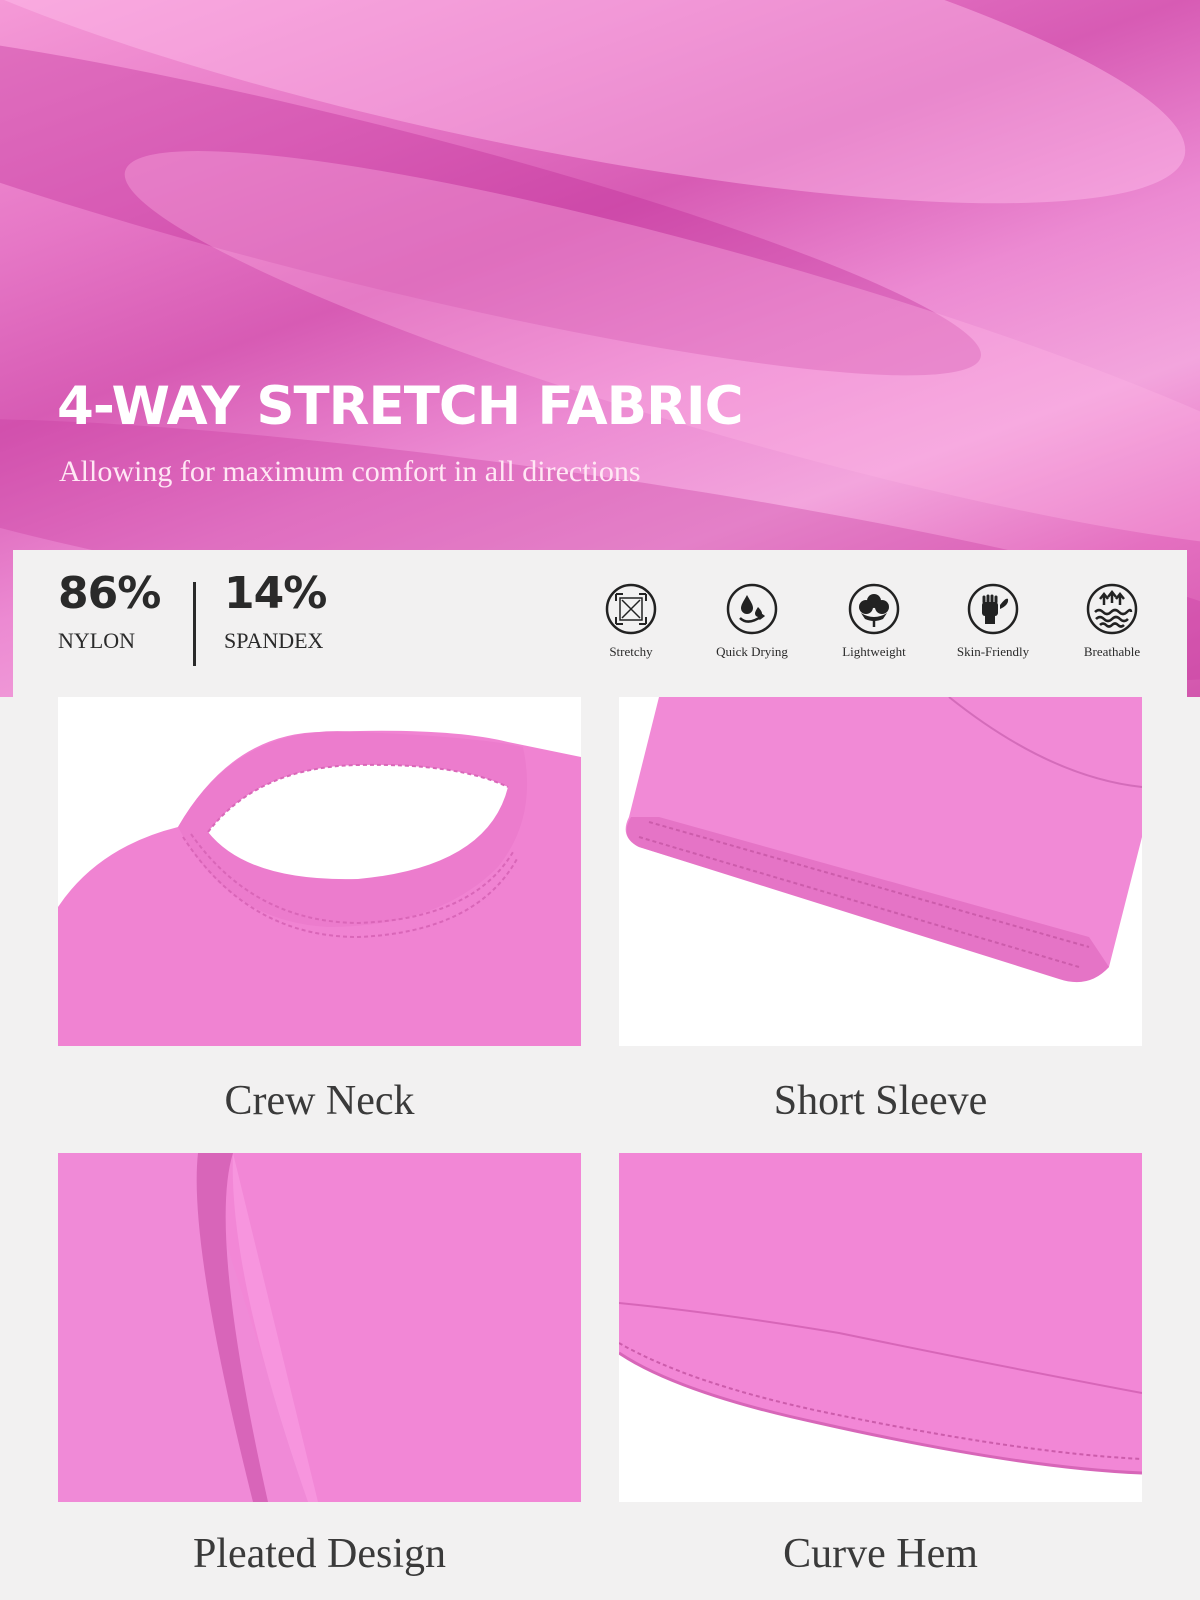  What do you see at coordinates (274, 640) in the screenshot?
I see `composition-material: SPANDEX` at bounding box center [274, 640].